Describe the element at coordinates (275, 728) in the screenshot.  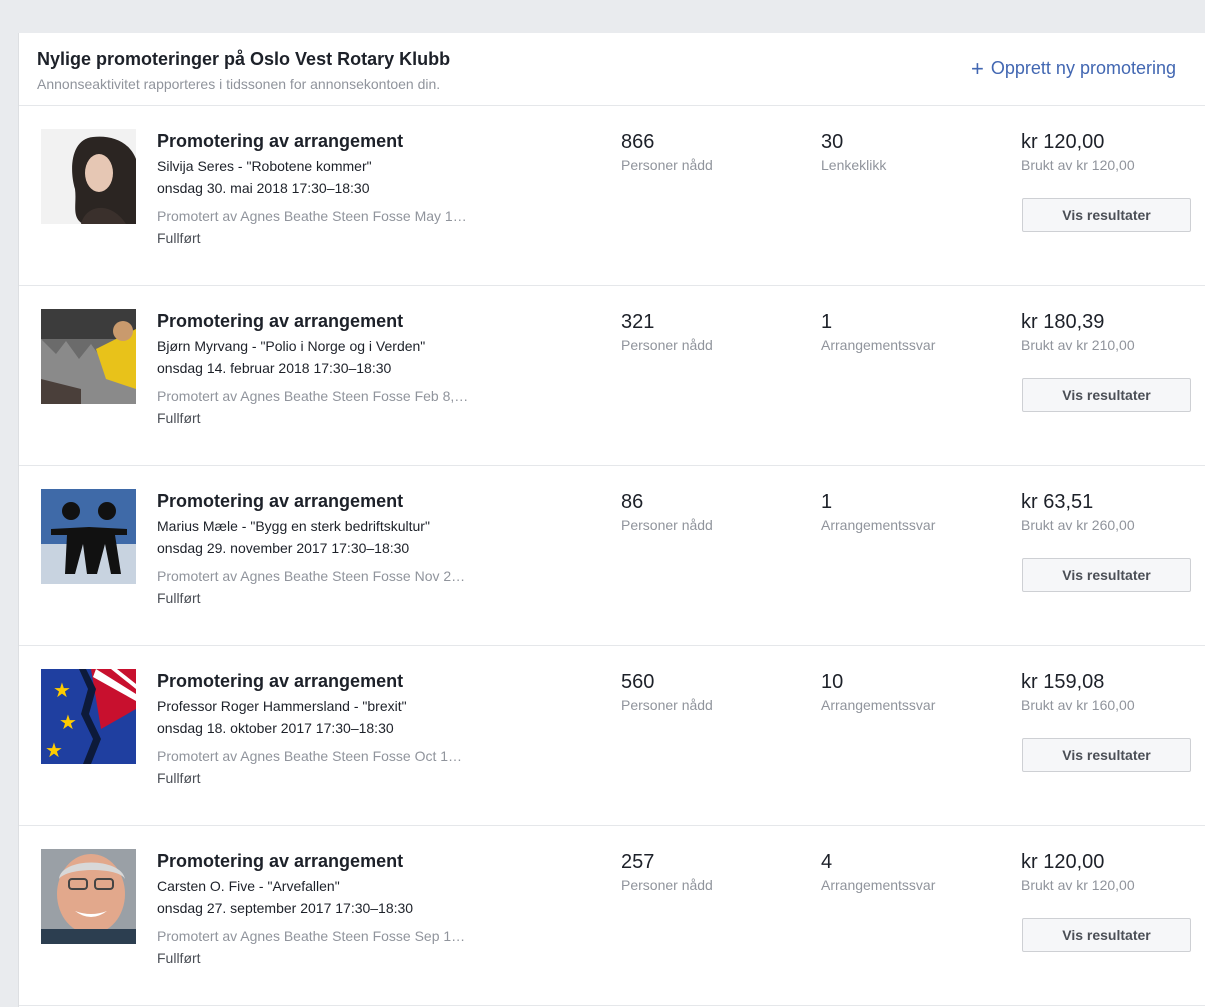
I see `event-date: onsdag 18. oktober 2017 17:30–18:30` at that location.